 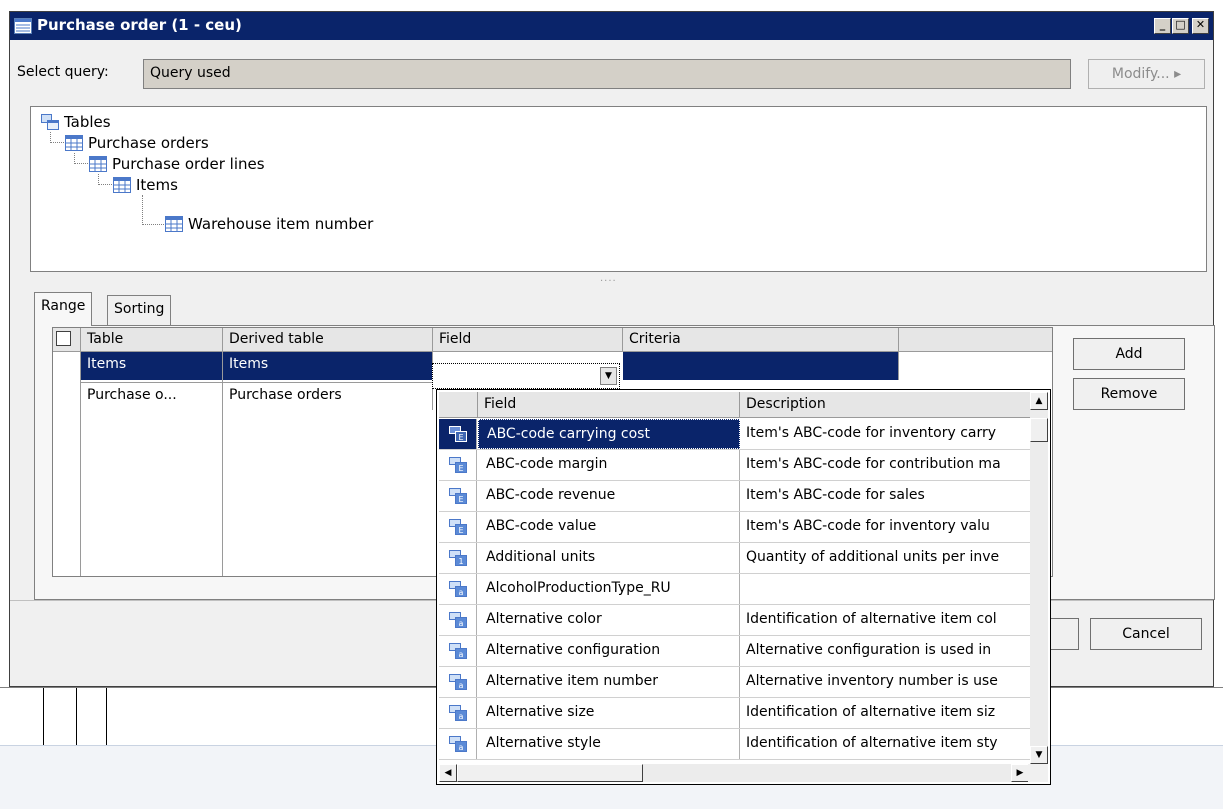 I want to click on select-all-header, so click(x=67, y=340).